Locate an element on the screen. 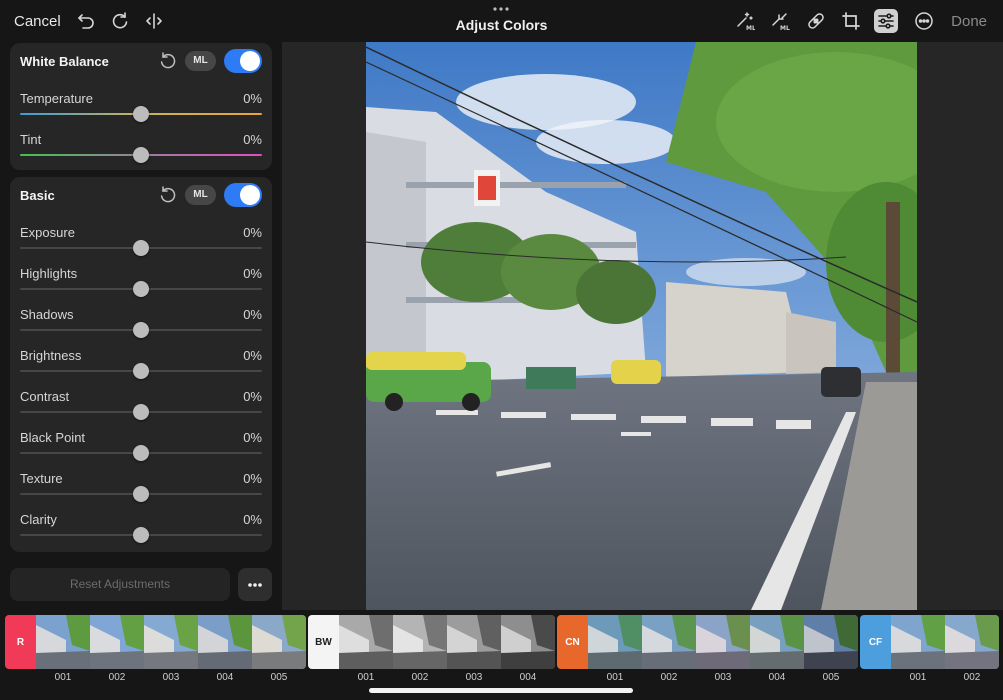 The width and height of the screenshot is (1003, 700). black-point-slider-thumb is located at coordinates (141, 453).